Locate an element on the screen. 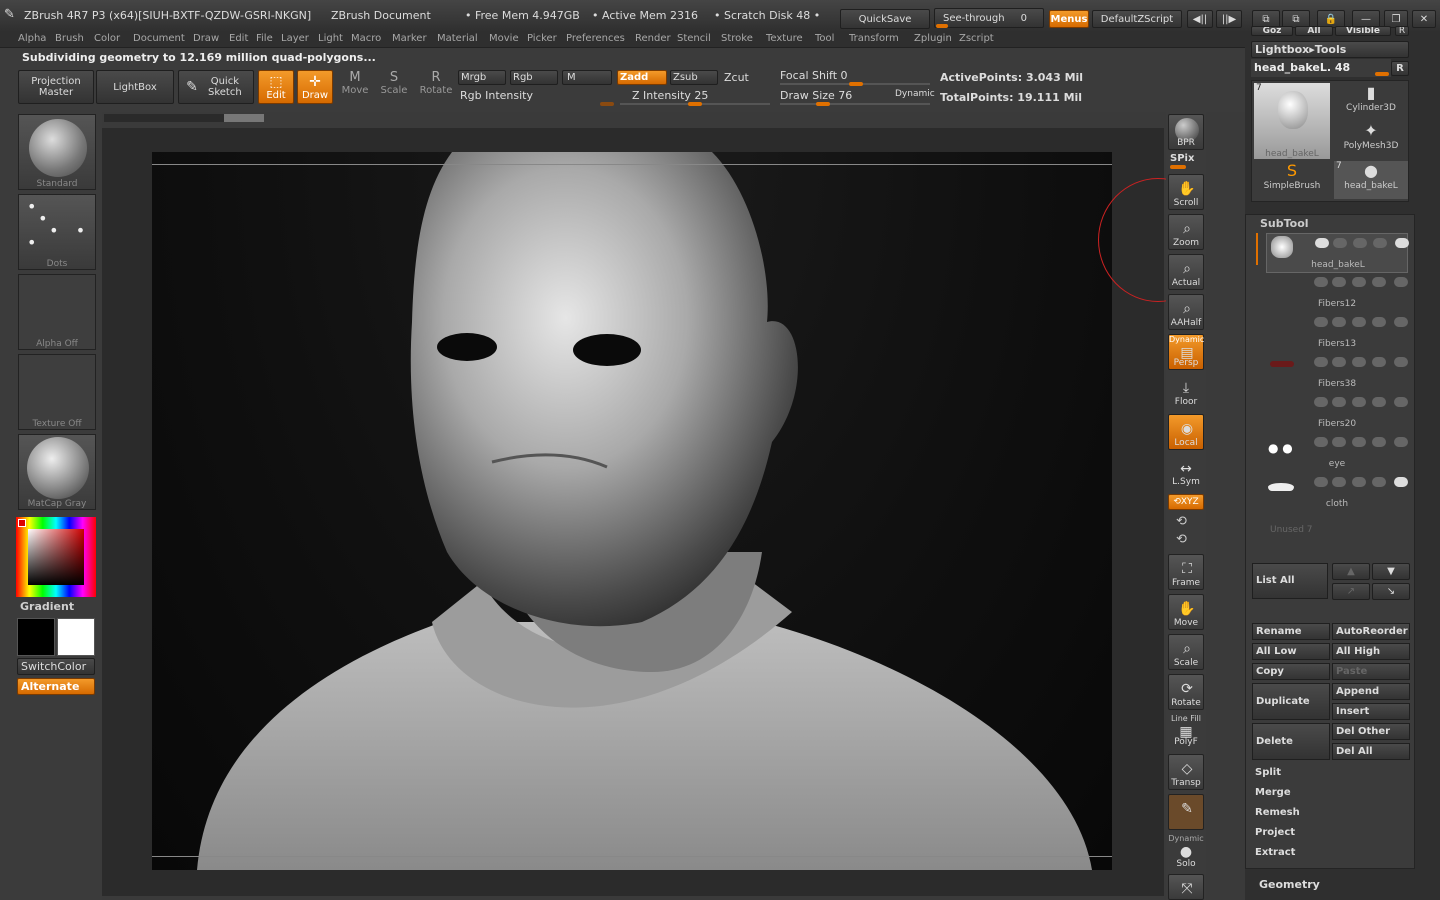 The width and height of the screenshot is (1440, 900). move-button: M Move is located at coordinates (355, 87).